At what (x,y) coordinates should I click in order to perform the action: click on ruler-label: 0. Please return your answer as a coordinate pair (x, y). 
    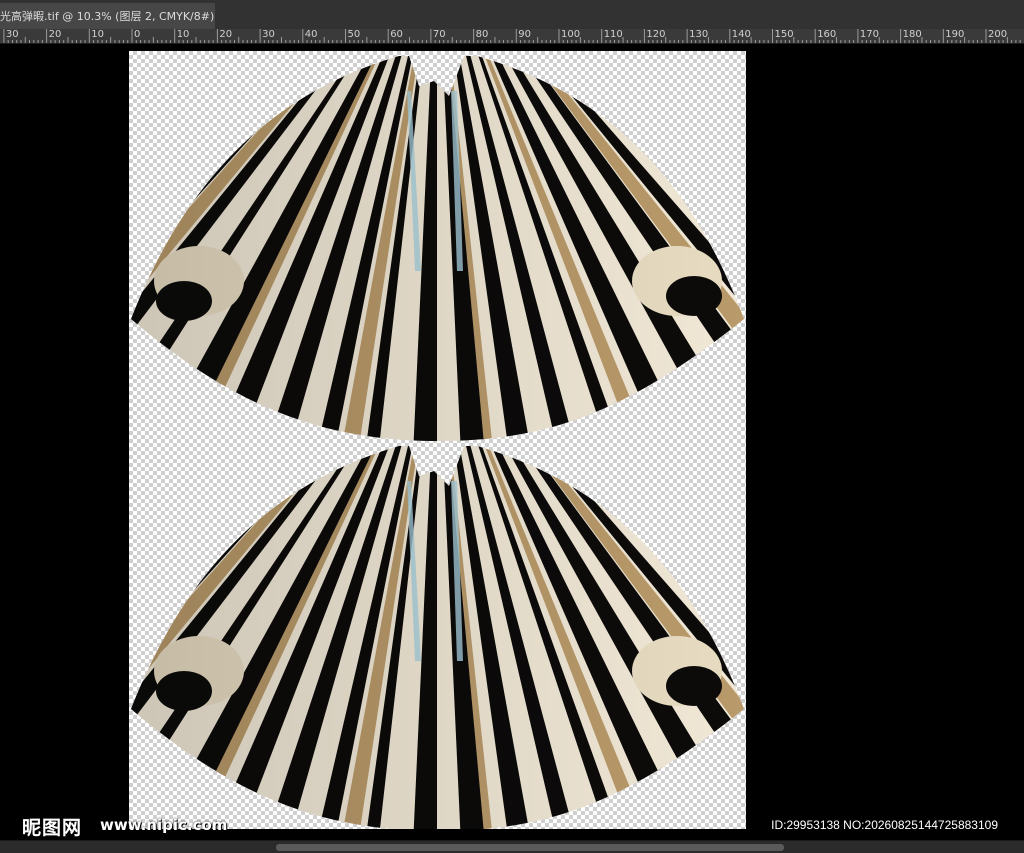
    Looking at the image, I should click on (137, 34).